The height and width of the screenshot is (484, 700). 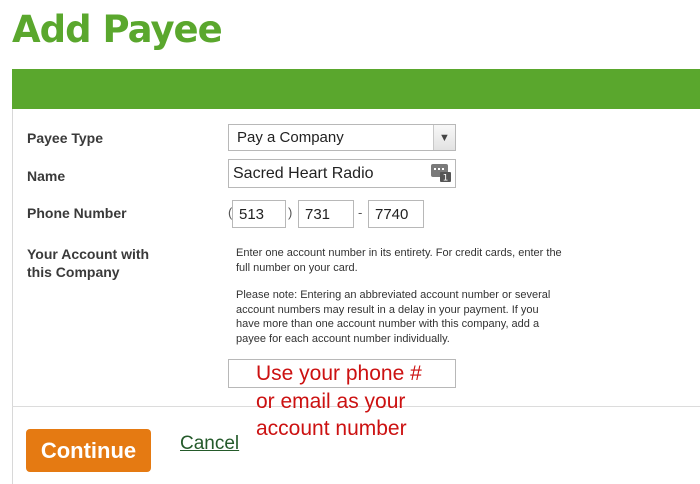 What do you see at coordinates (297, 267) in the screenshot?
I see `help-line: full number on your card.` at bounding box center [297, 267].